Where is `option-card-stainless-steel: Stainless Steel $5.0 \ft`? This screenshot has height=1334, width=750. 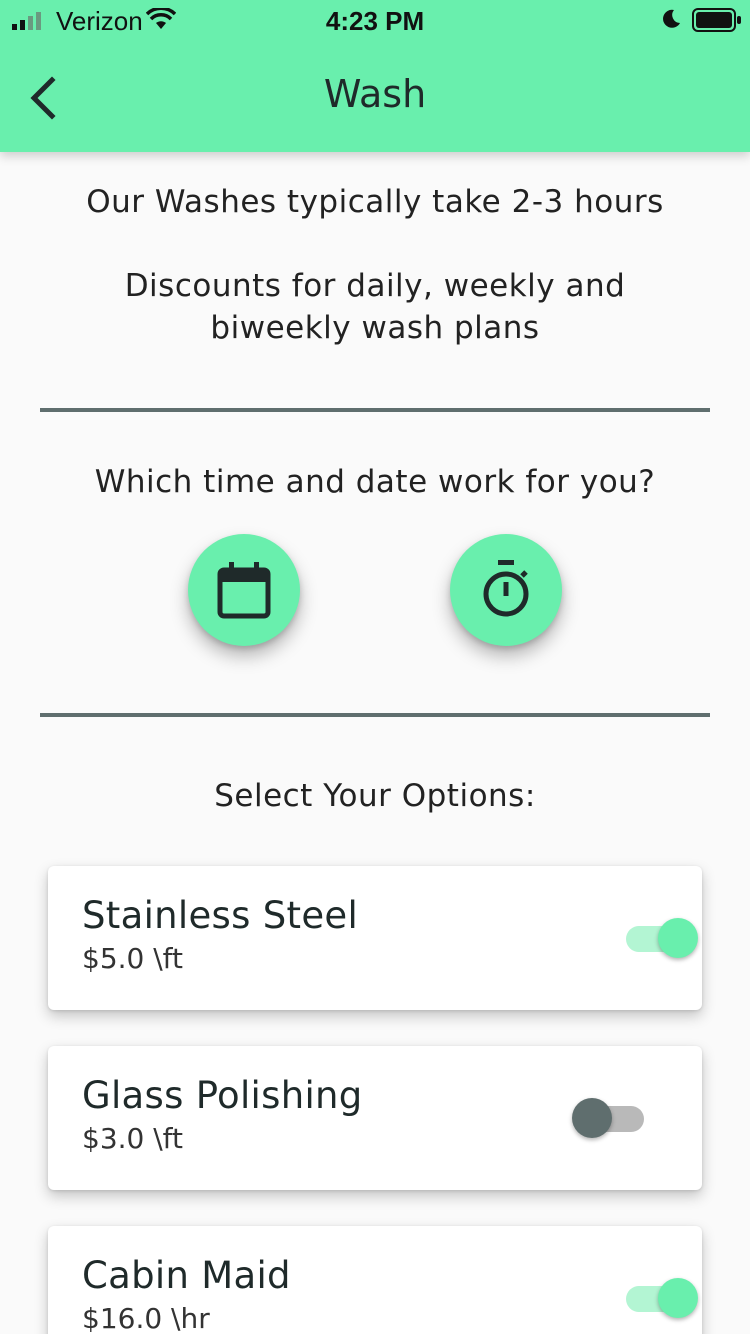 option-card-stainless-steel: Stainless Steel $5.0 \ft is located at coordinates (375, 938).